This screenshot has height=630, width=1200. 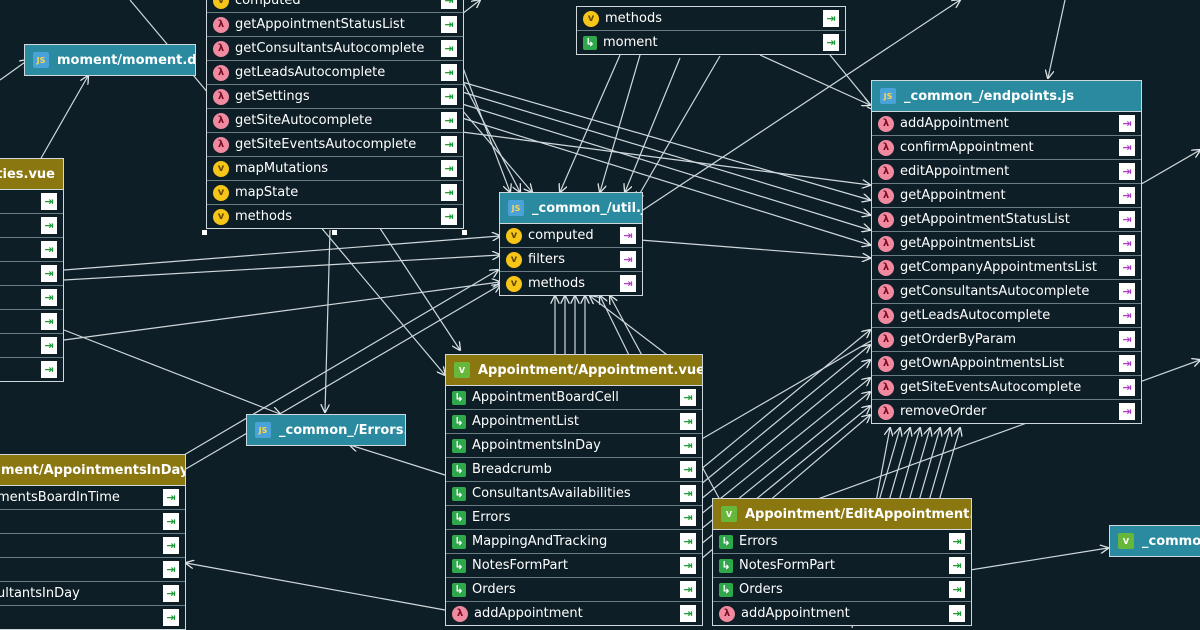 I want to click on member-row: λ getCompanyAppointmentsList ⇥, so click(x=1006, y=268).